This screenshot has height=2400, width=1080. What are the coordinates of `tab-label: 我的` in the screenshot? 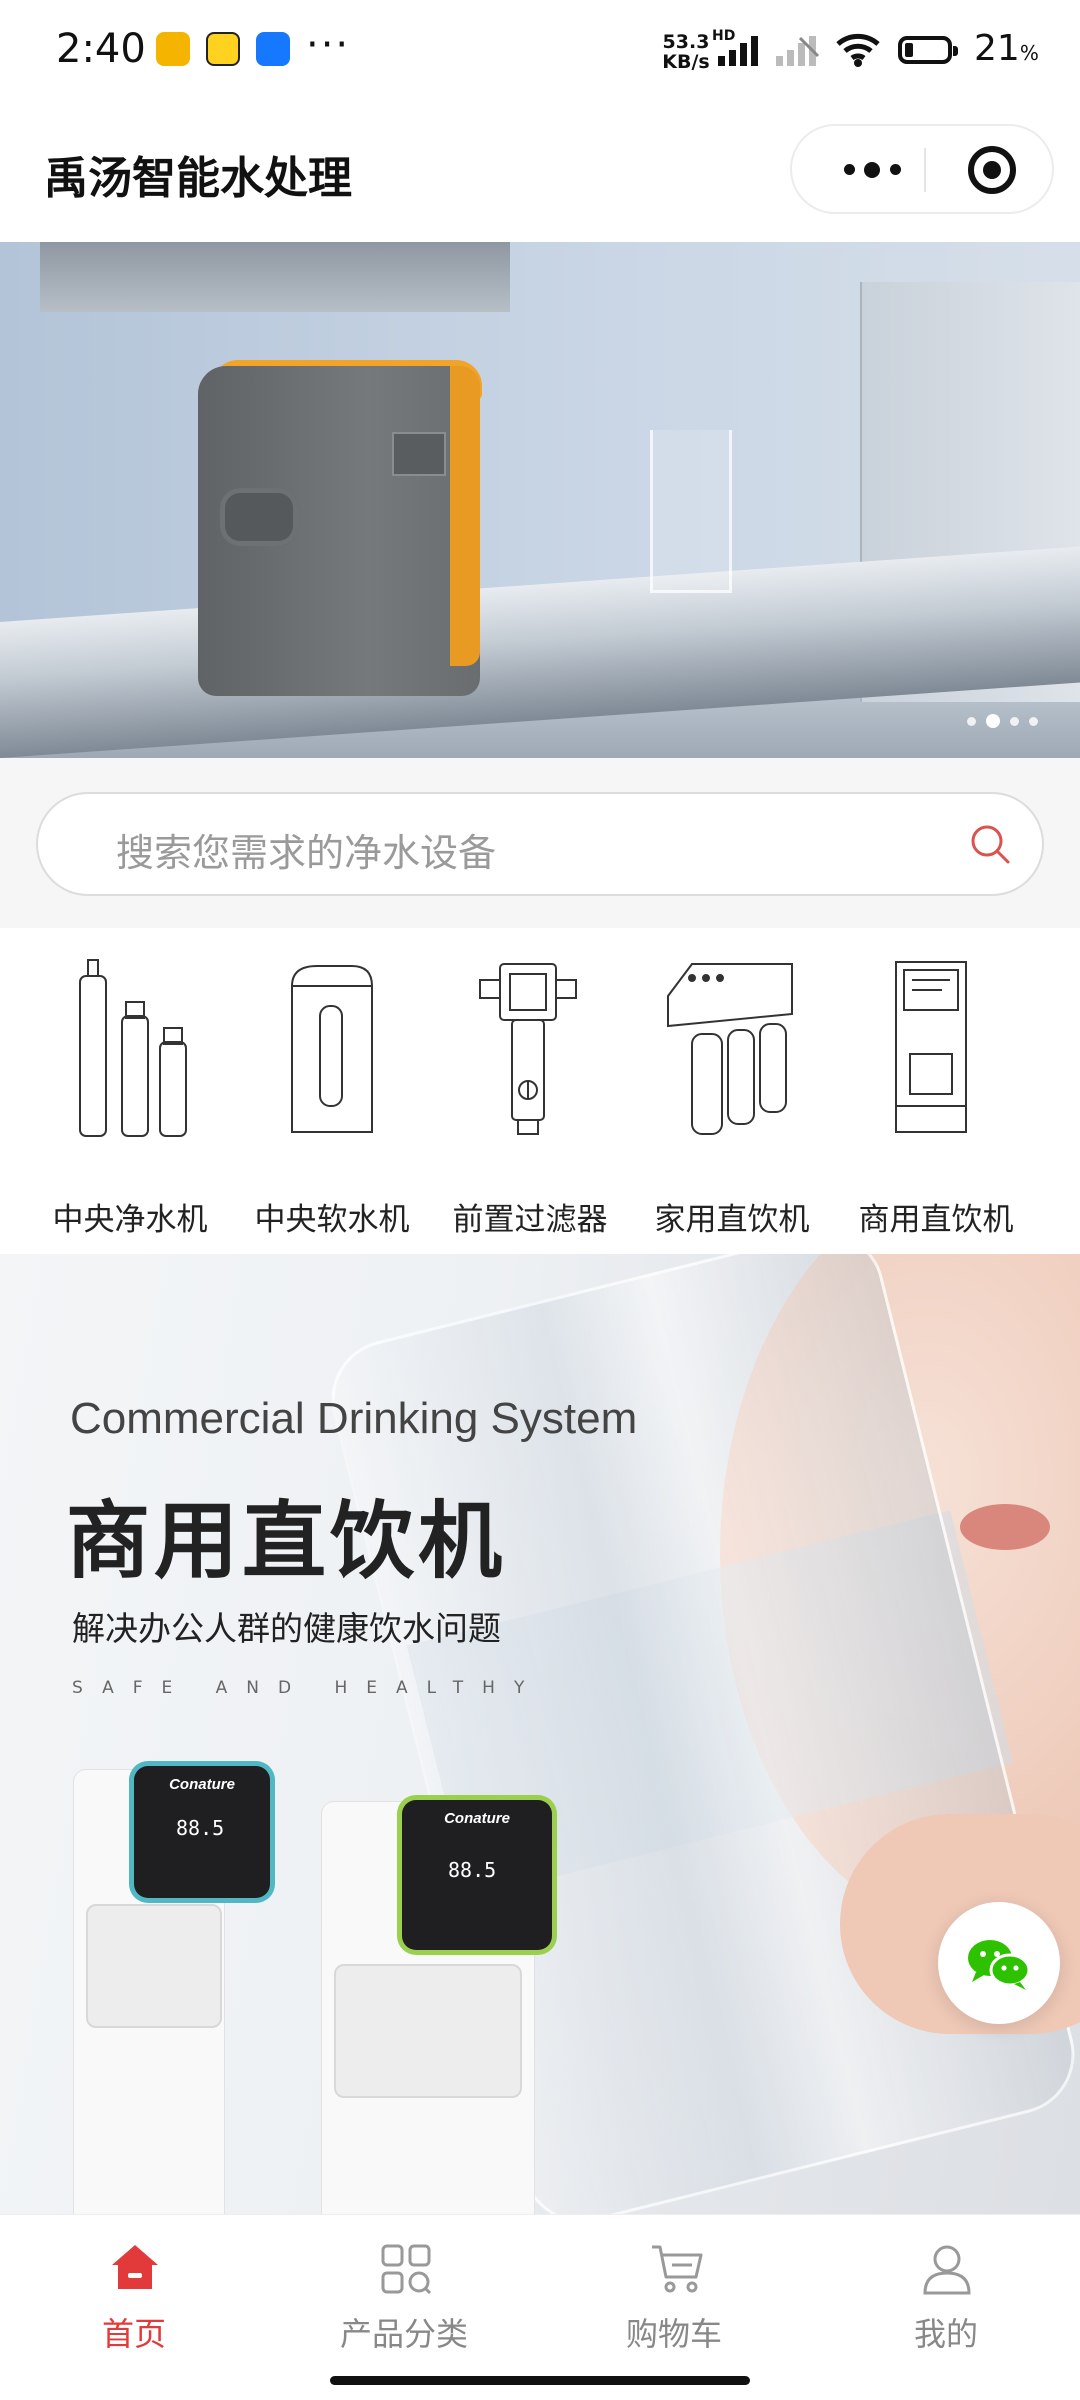 It's located at (945, 2334).